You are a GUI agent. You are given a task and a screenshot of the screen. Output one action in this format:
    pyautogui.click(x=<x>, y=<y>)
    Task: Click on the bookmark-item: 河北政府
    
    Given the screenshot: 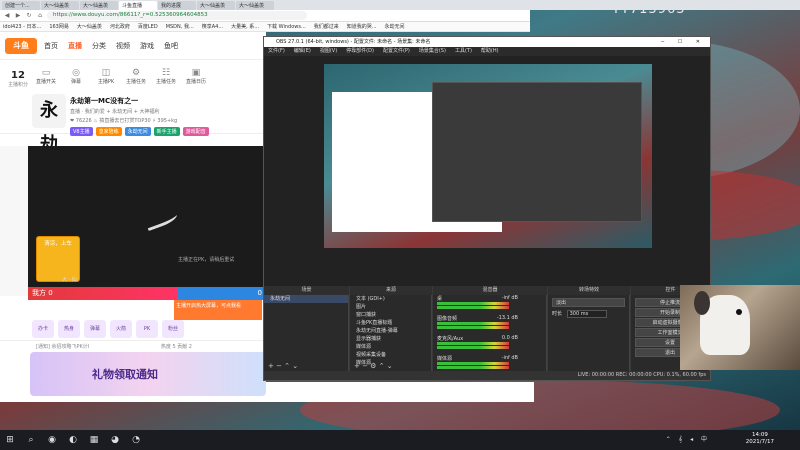 What is the action you would take?
    pyautogui.click(x=120, y=26)
    